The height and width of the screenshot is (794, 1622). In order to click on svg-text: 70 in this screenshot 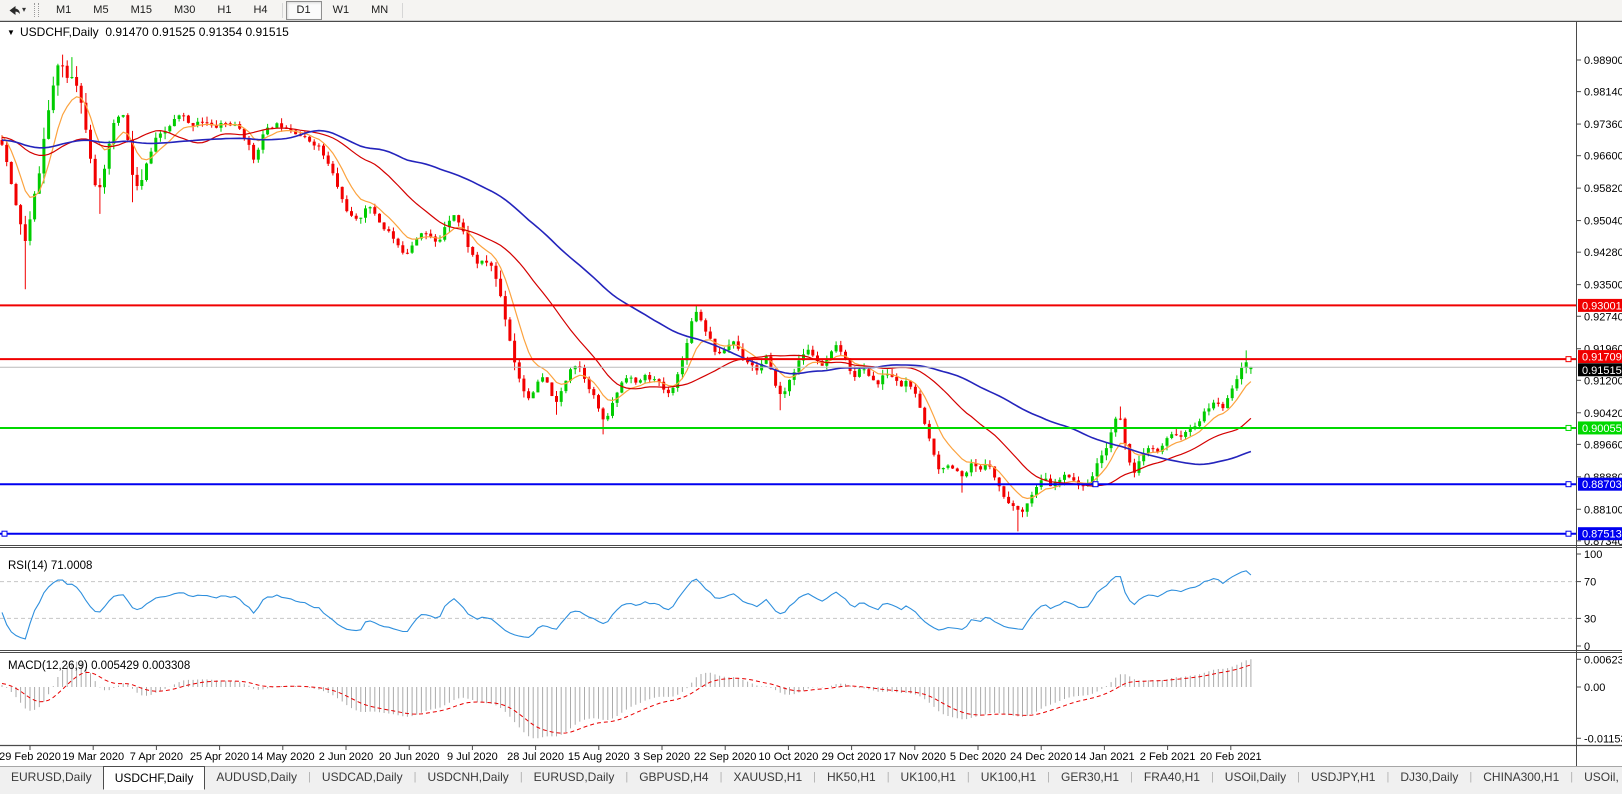, I will do `click(1590, 583)`.